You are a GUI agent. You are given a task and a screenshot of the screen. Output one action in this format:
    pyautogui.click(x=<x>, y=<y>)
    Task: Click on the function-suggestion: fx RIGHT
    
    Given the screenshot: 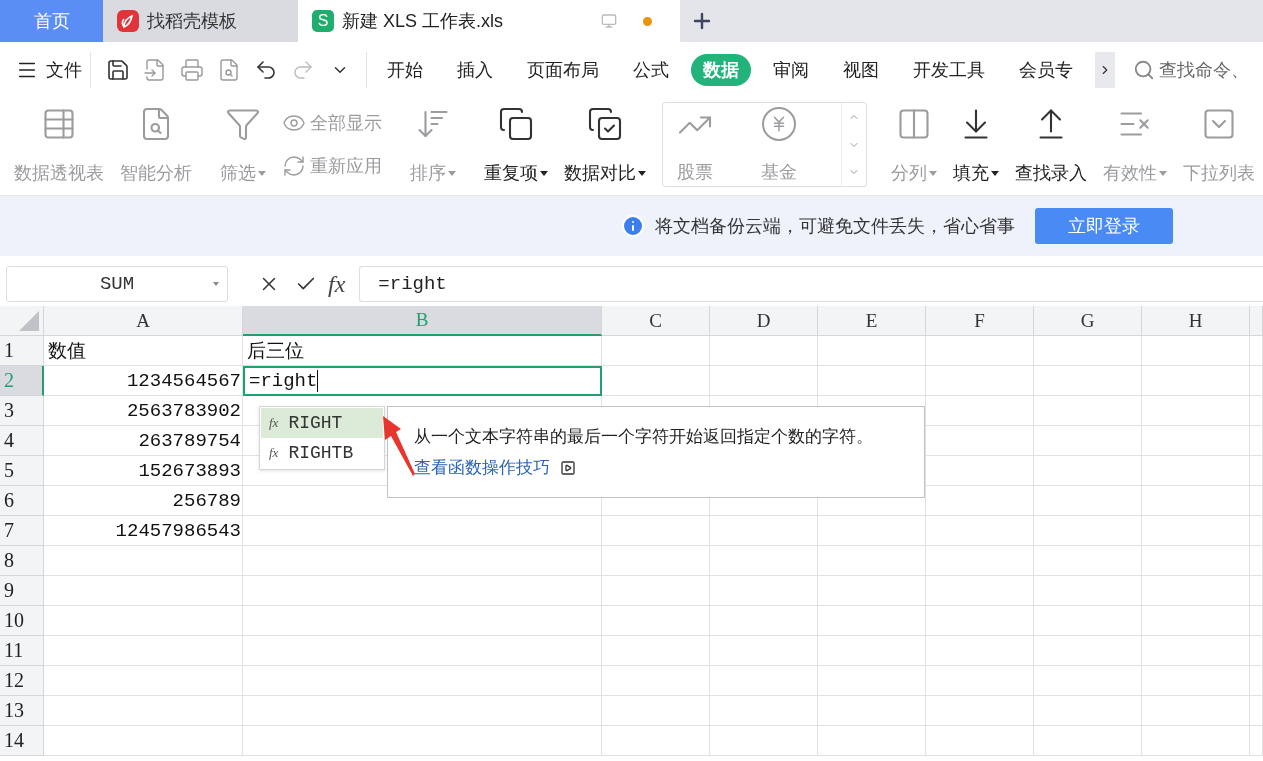 What is the action you would take?
    pyautogui.click(x=322, y=423)
    